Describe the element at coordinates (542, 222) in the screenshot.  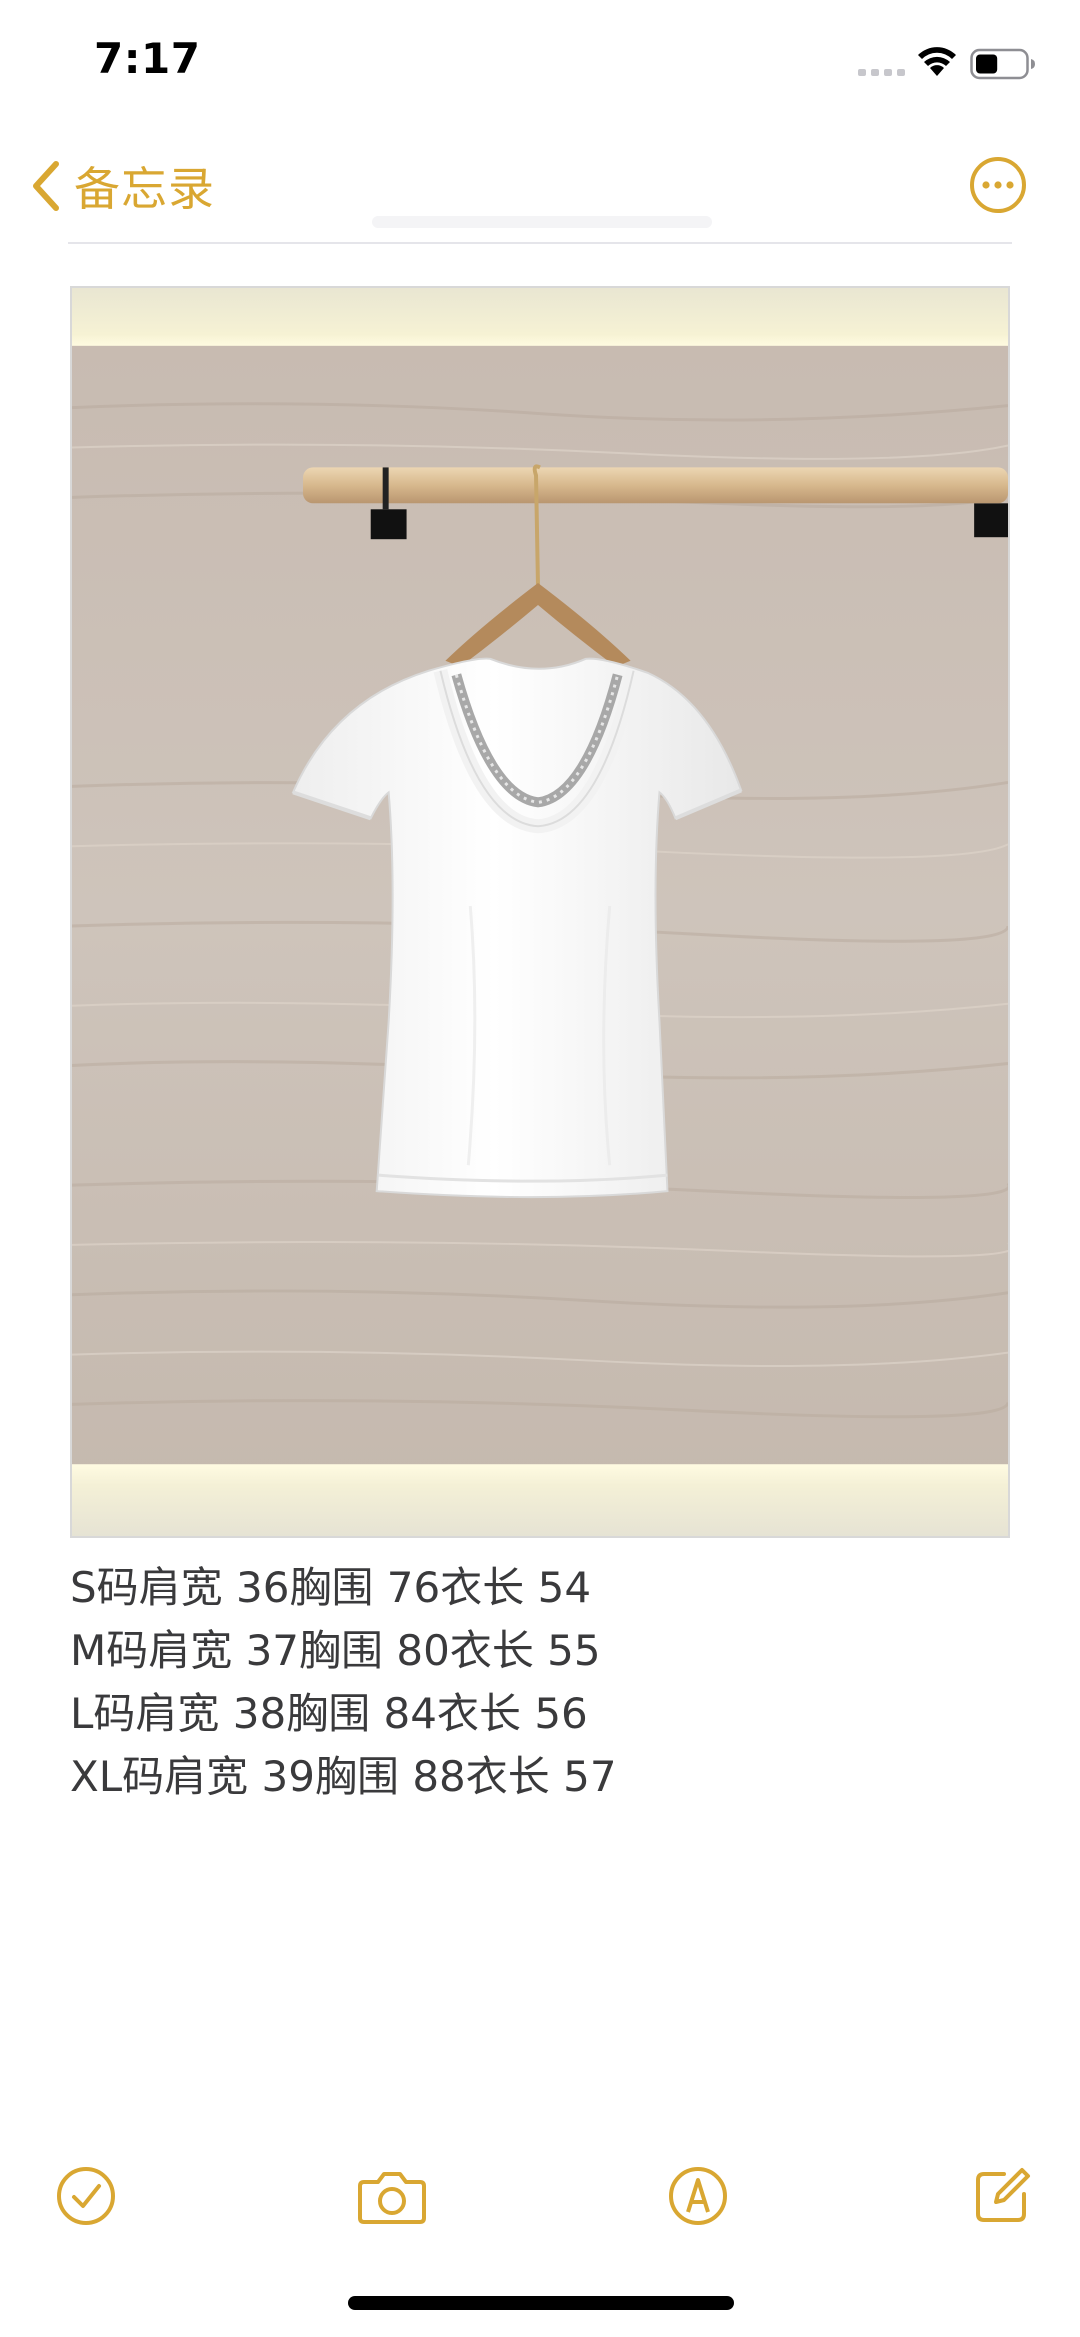
I see `grabber-handle` at that location.